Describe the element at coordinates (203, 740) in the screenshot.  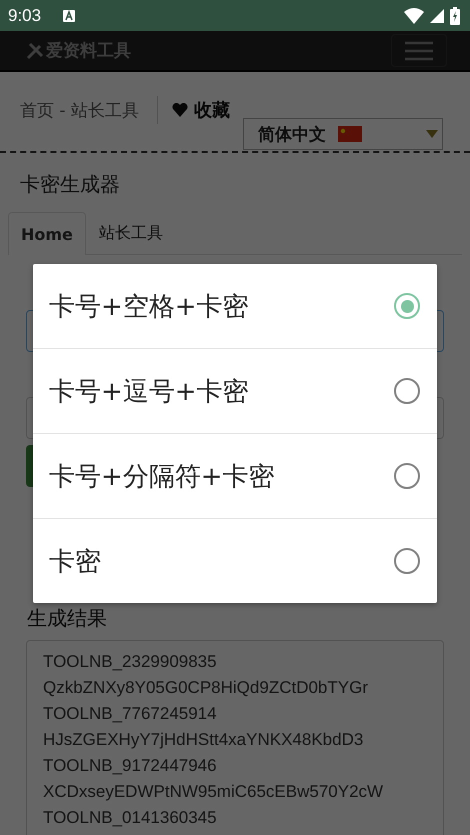
I see `result-line: HJsZGEXHyY7jHdHStt4xaYNKX48KbdD3` at that location.